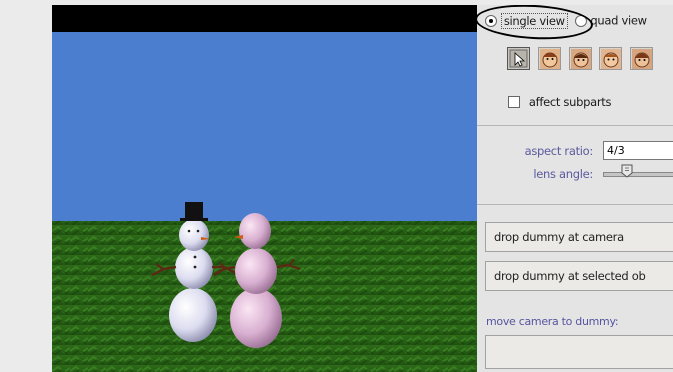 The width and height of the screenshot is (673, 372). I want to click on lens-angle-slider, so click(638, 174).